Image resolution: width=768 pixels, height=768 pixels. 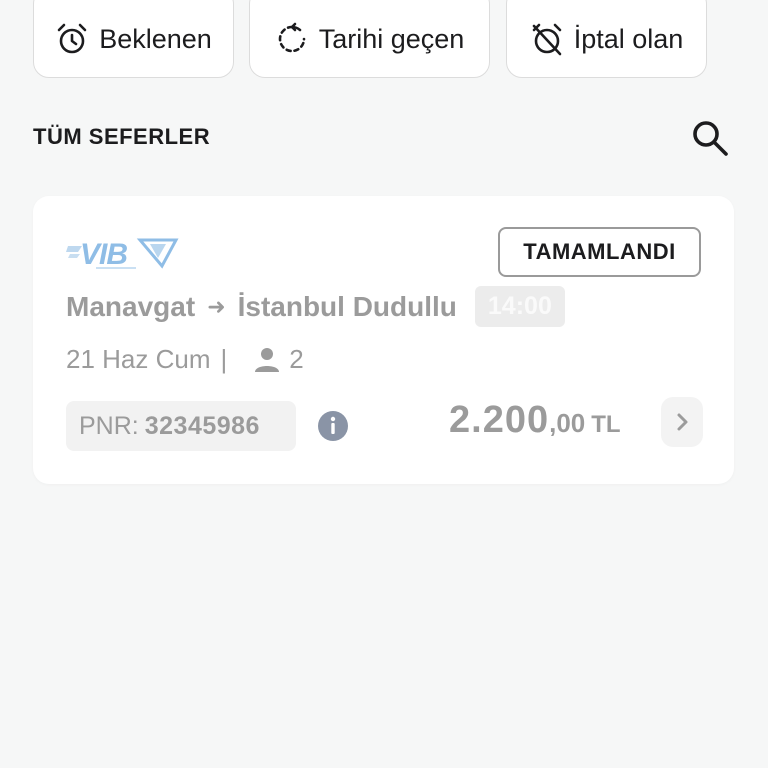 I want to click on alarm-clock-icon, so click(x=72, y=38).